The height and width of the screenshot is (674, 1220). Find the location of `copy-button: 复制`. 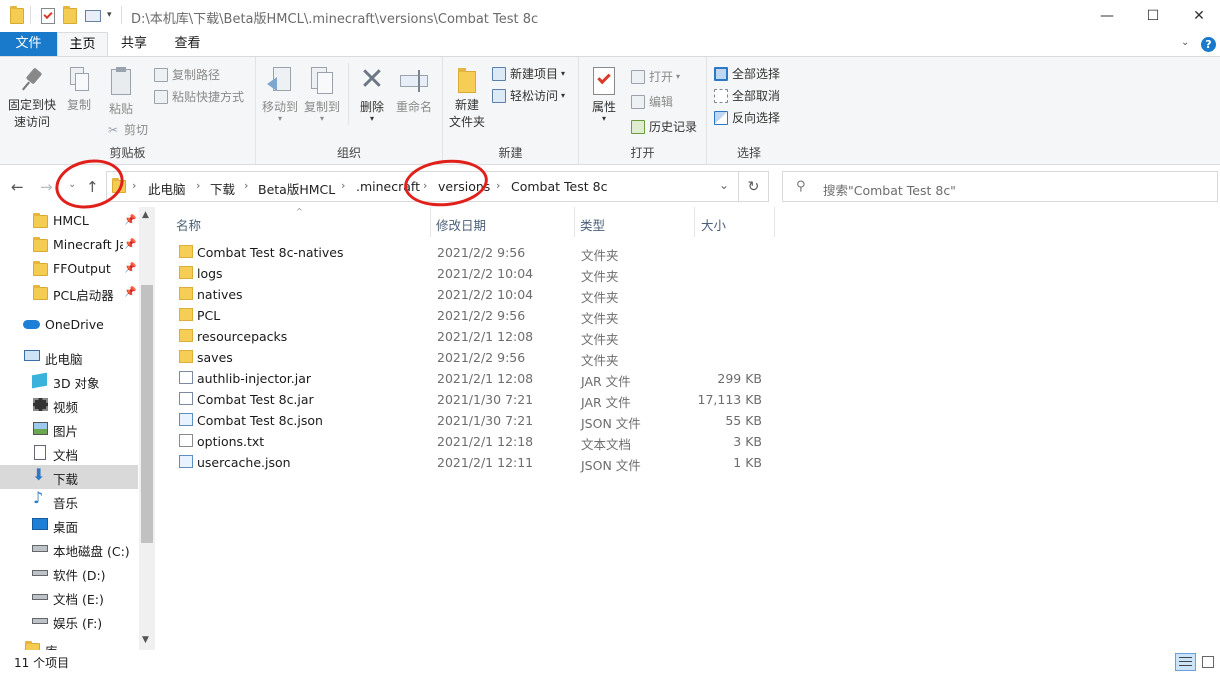

copy-button: 复制 is located at coordinates (79, 90).